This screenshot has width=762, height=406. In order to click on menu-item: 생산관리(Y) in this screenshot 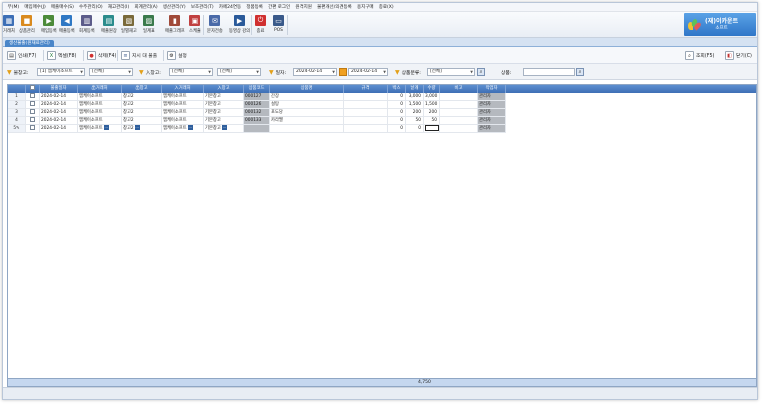, I will do `click(174, 7)`.